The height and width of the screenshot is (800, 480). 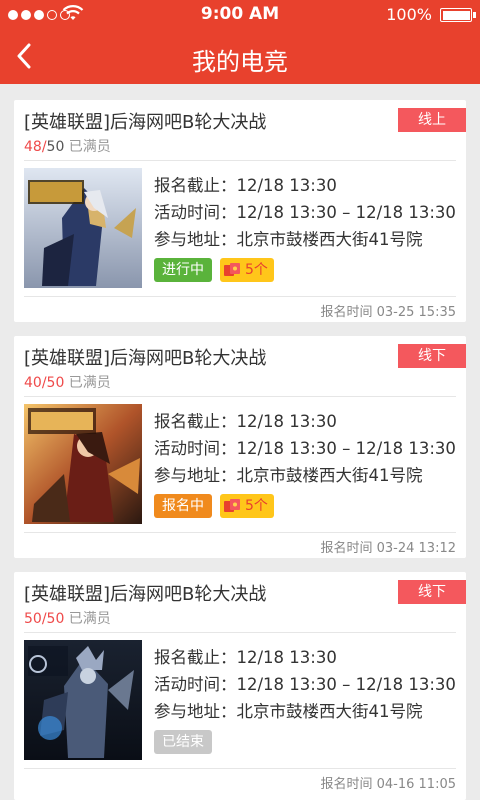 What do you see at coordinates (183, 506) in the screenshot?
I see `status-badge: 报名中` at bounding box center [183, 506].